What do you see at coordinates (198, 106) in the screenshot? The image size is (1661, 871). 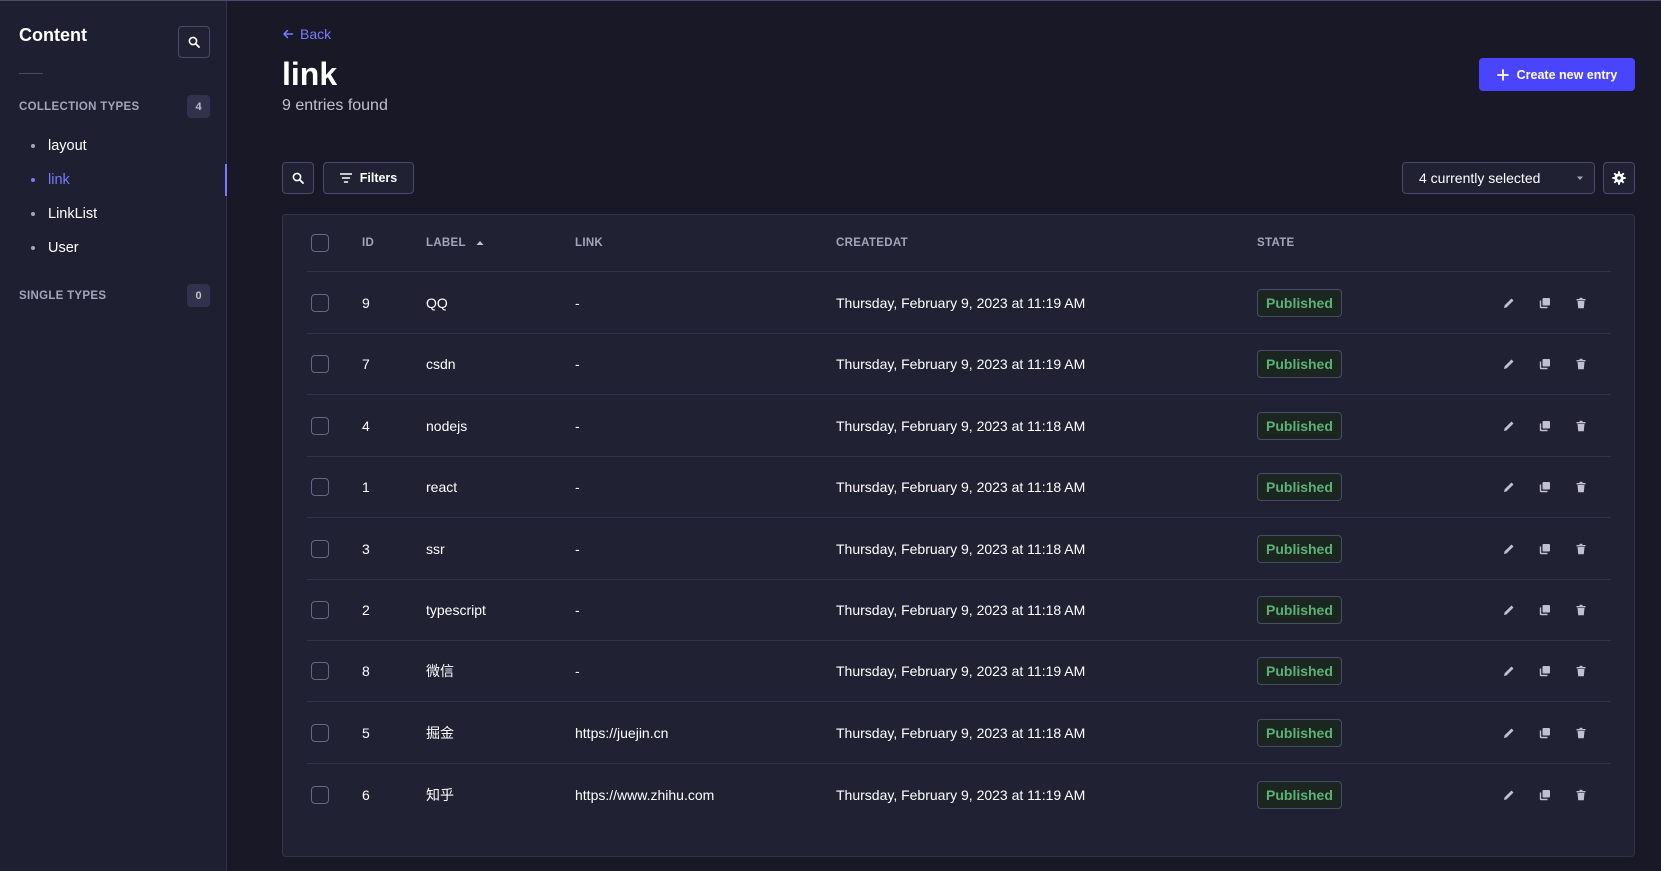 I see `collection-types-count: 4` at bounding box center [198, 106].